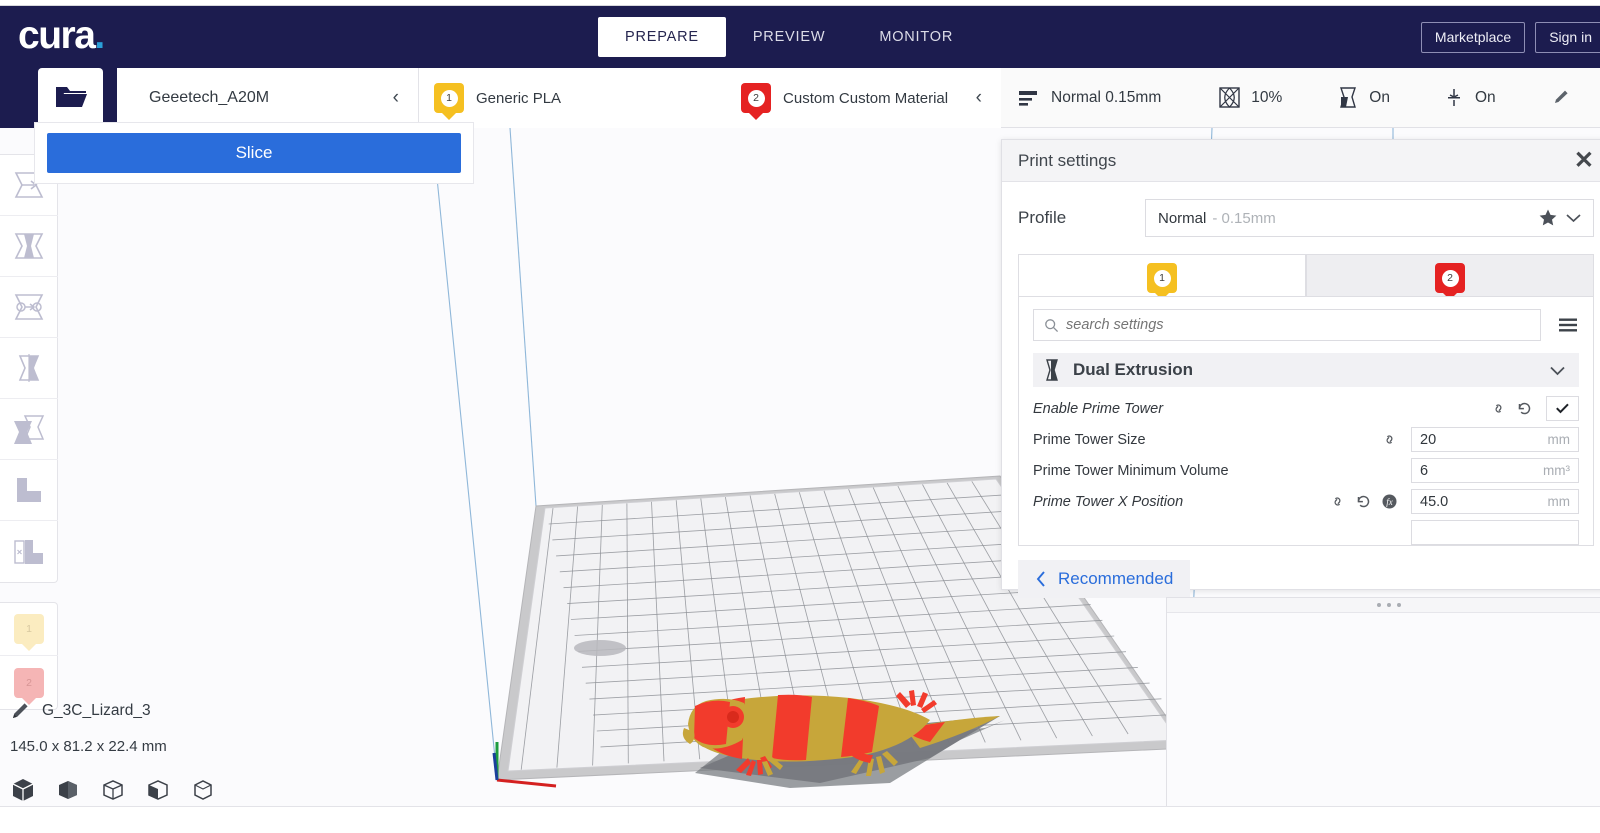 This screenshot has height=833, width=1600. I want to click on extruder-1-badge-icon: 1, so click(449, 98).